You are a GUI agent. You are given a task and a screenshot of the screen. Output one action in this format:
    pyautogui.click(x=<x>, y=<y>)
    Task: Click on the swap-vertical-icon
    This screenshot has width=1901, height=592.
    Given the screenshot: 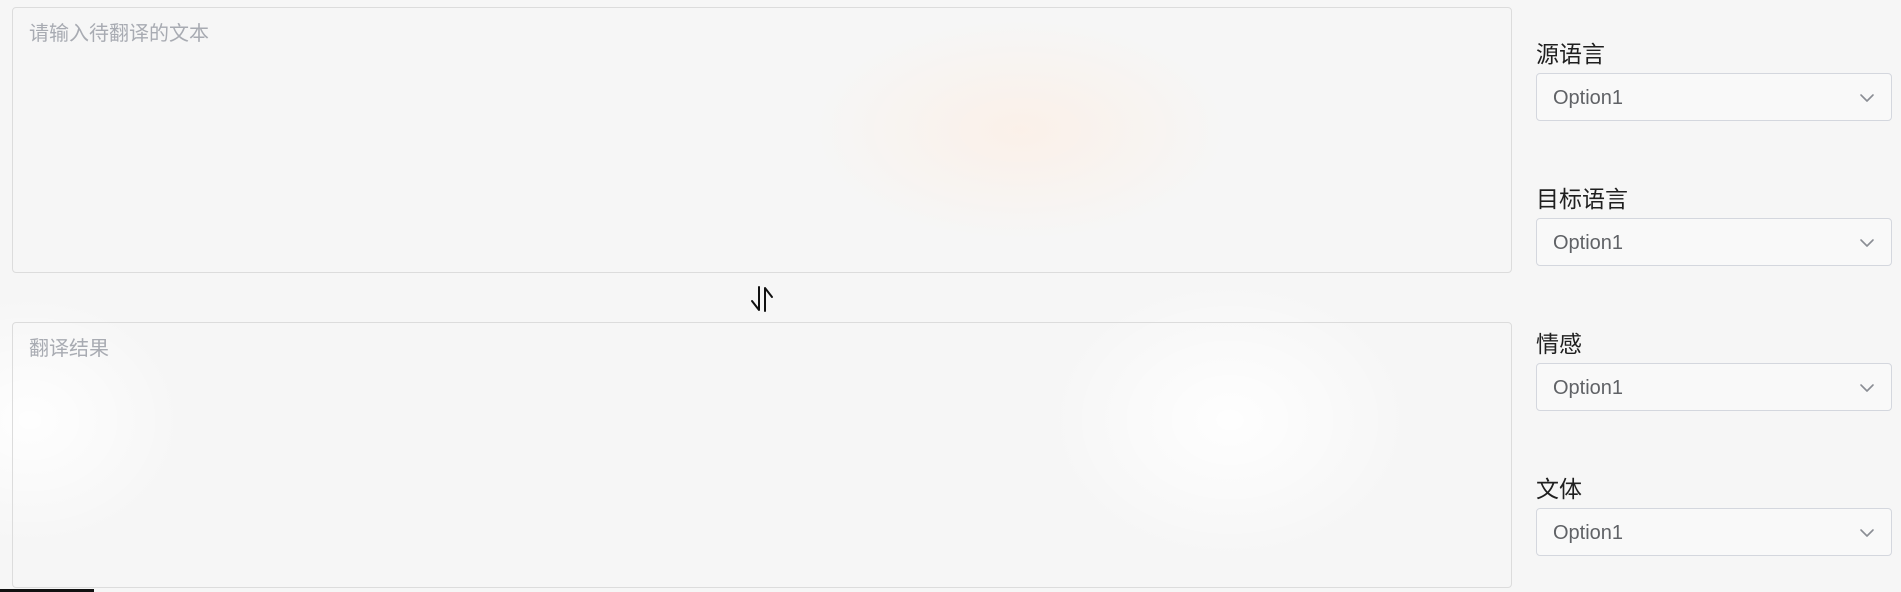 What is the action you would take?
    pyautogui.click(x=762, y=299)
    